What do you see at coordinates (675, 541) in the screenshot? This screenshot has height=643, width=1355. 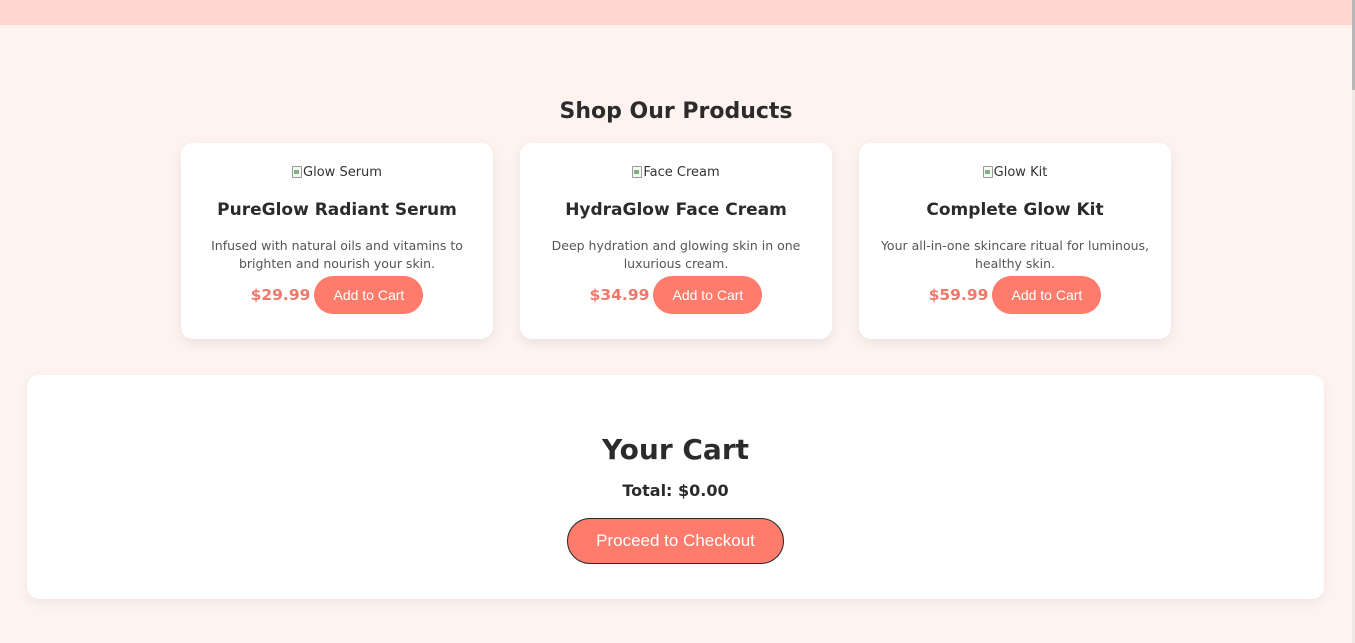 I see `checkout-button: Proceed to Checkout` at bounding box center [675, 541].